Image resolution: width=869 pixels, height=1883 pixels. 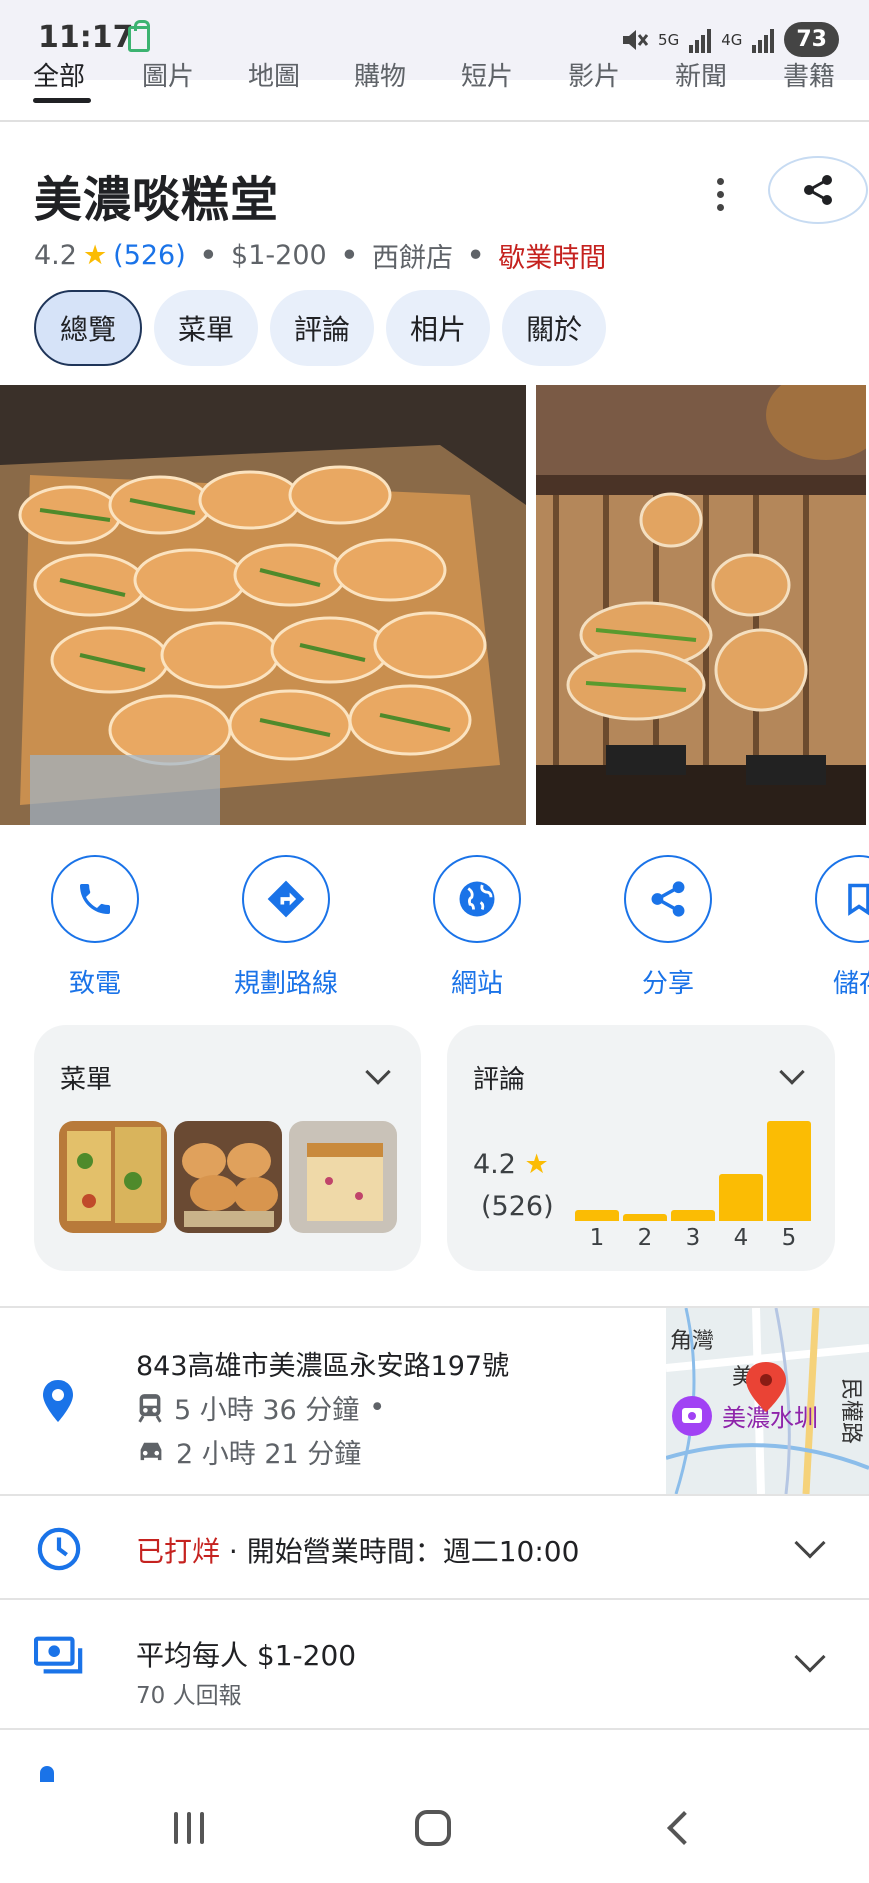 I want to click on share-action: 分享, so click(x=668, y=927).